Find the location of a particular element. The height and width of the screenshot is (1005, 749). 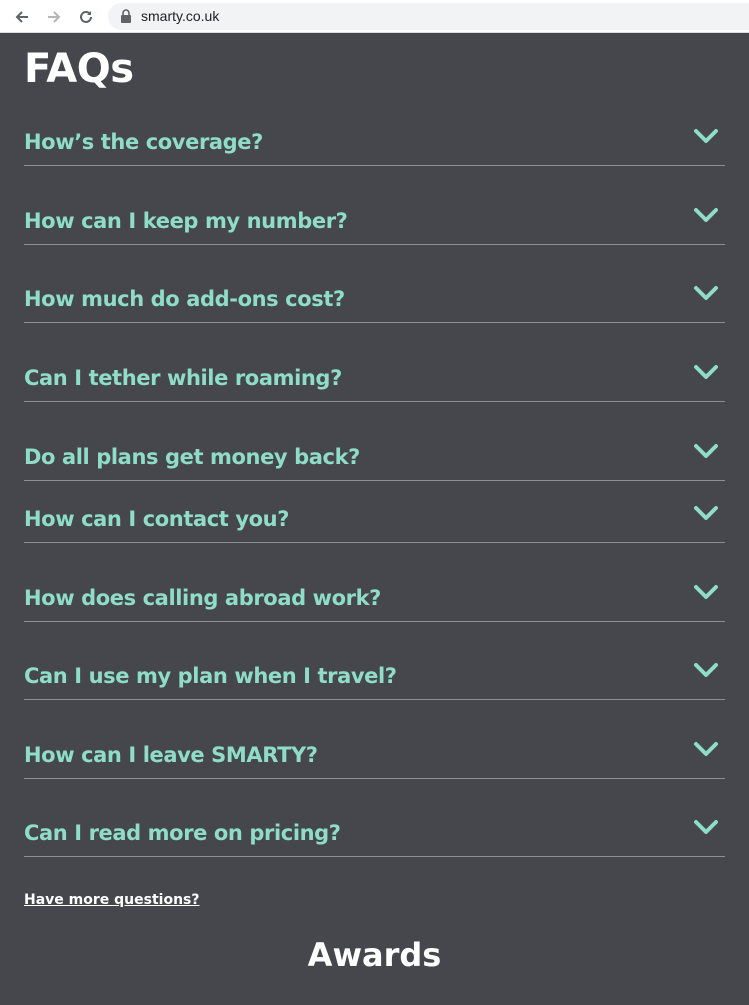

faq-question: Can I use my plan when I travel? is located at coordinates (210, 676).